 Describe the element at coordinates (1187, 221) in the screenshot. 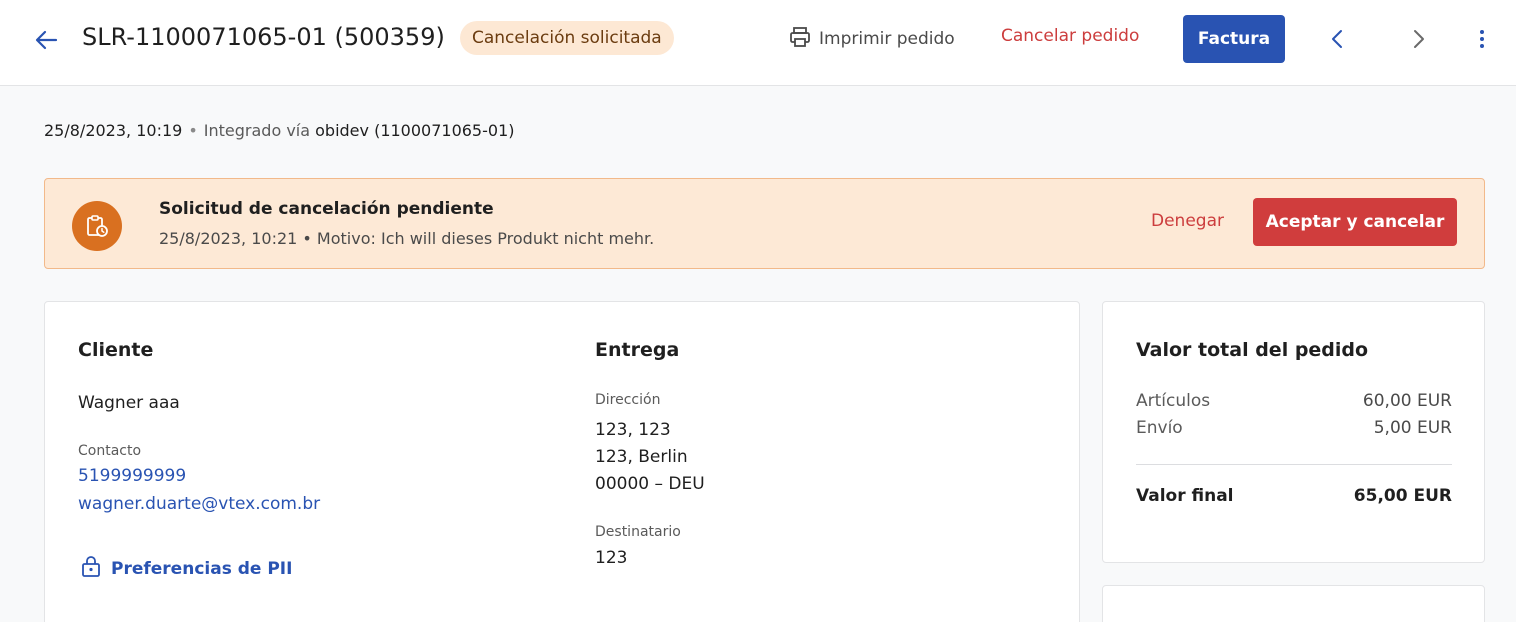

I see `deny-button: Denegar` at that location.